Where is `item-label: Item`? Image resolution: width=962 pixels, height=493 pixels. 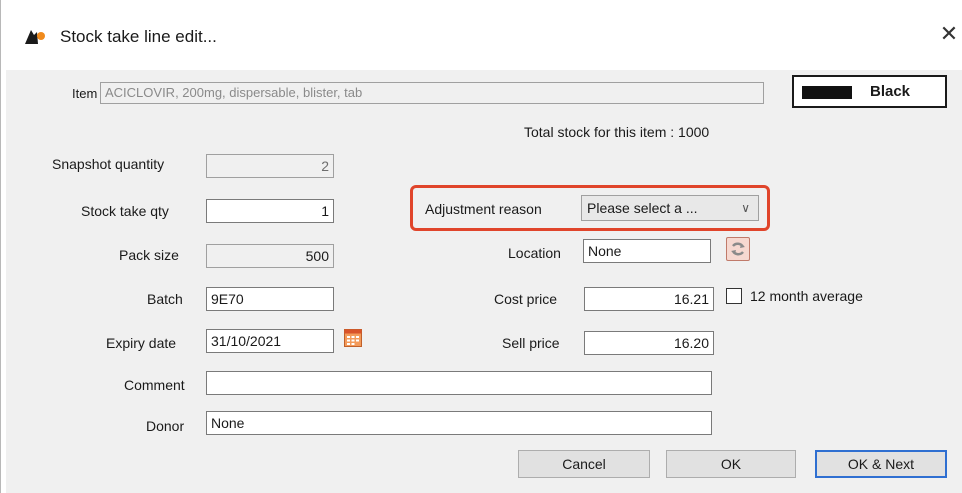
item-label: Item is located at coordinates (85, 93).